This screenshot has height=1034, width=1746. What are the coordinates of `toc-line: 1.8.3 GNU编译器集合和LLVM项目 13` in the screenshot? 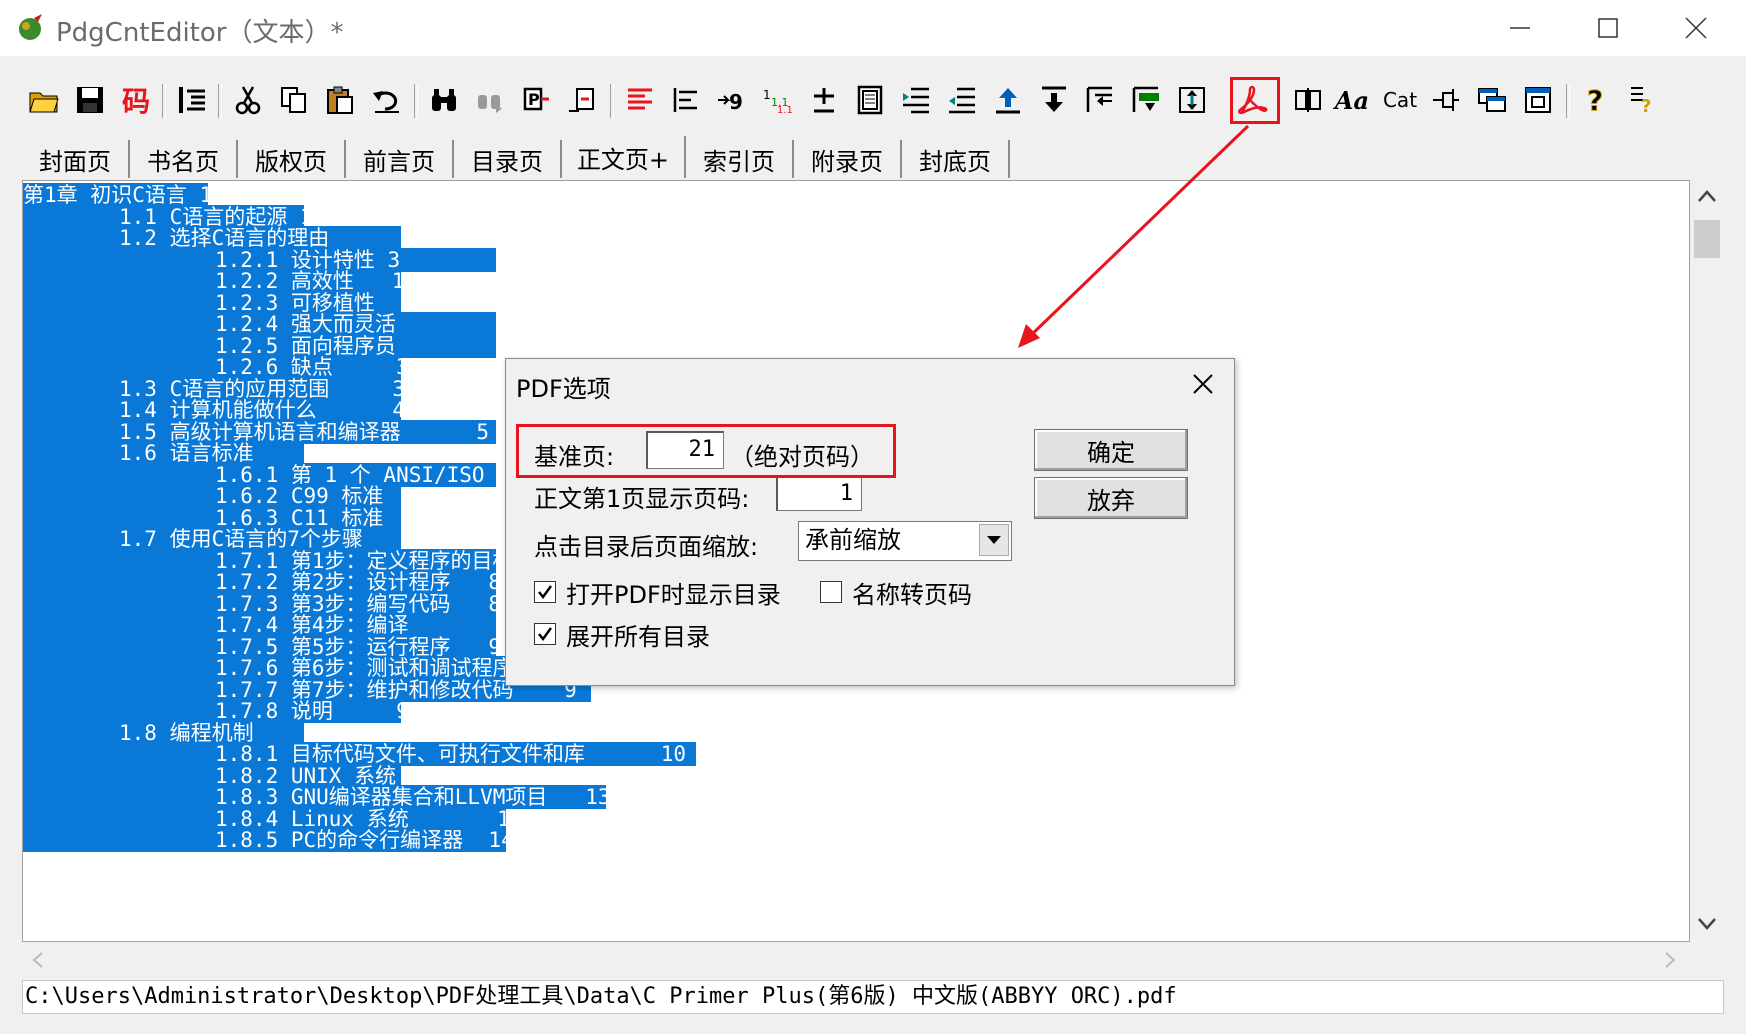 It's located at (314, 797).